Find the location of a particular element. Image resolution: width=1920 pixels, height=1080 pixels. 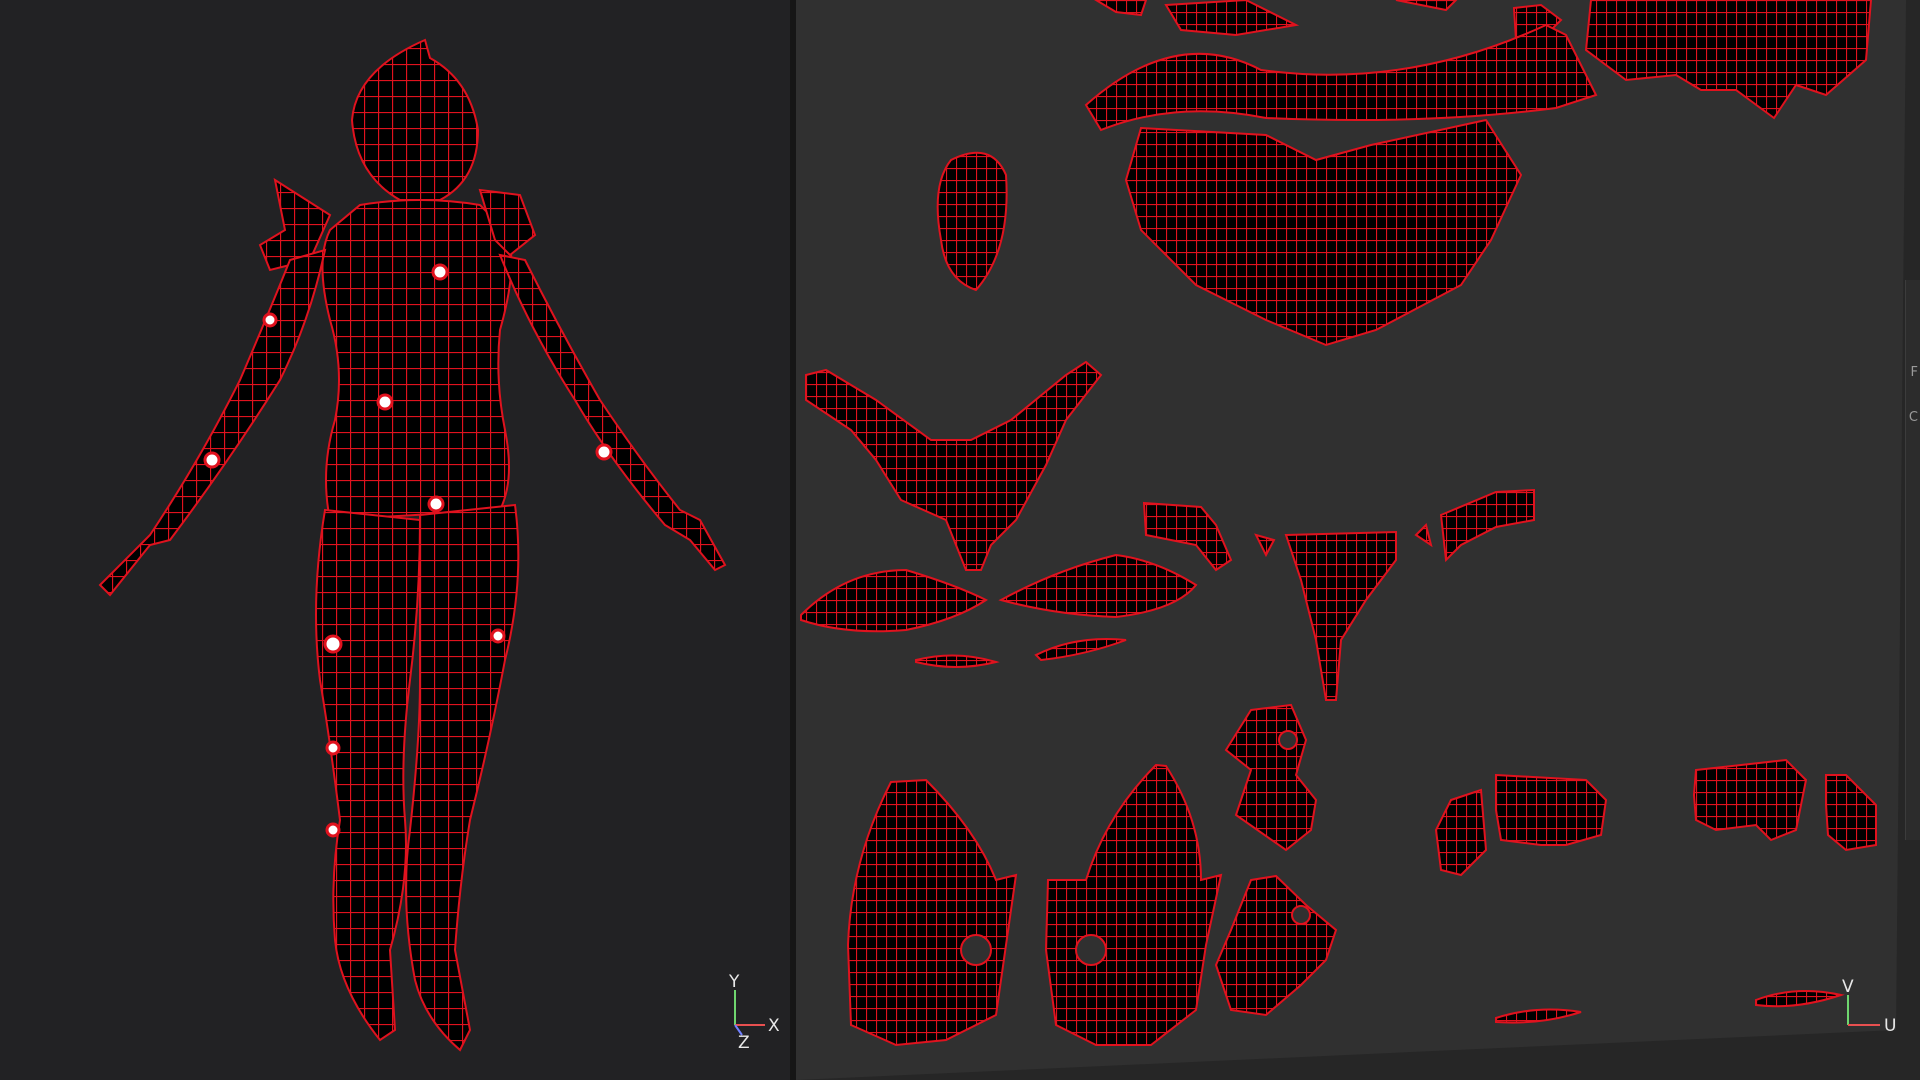

axis-gizmo-3d: Y X Z is located at coordinates (754, 1011).